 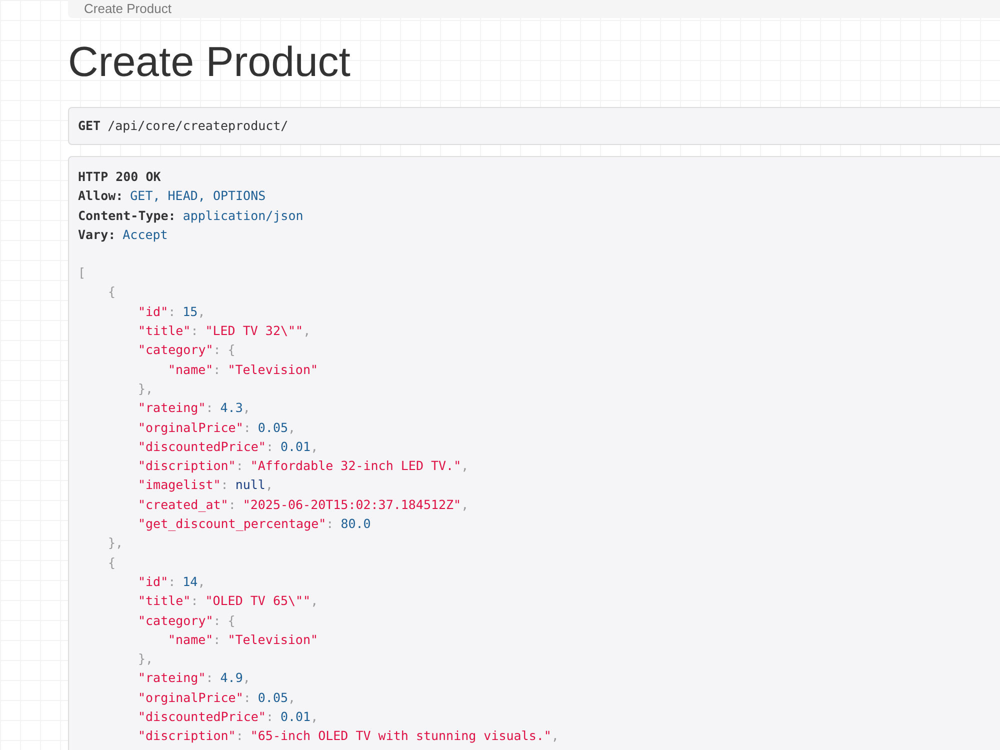 I want to click on json-value: 4.9, so click(x=231, y=678).